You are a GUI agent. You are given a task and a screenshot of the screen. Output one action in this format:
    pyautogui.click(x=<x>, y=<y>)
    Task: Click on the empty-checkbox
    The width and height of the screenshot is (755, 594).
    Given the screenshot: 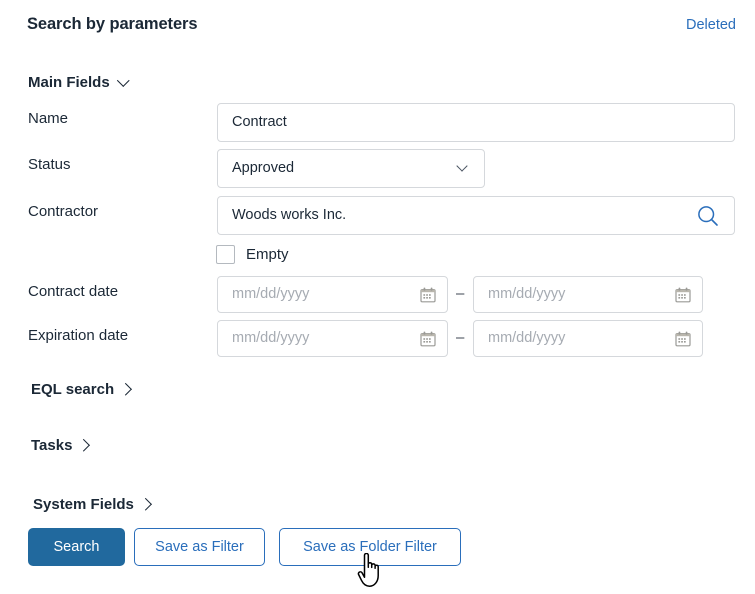 What is the action you would take?
    pyautogui.click(x=225, y=254)
    